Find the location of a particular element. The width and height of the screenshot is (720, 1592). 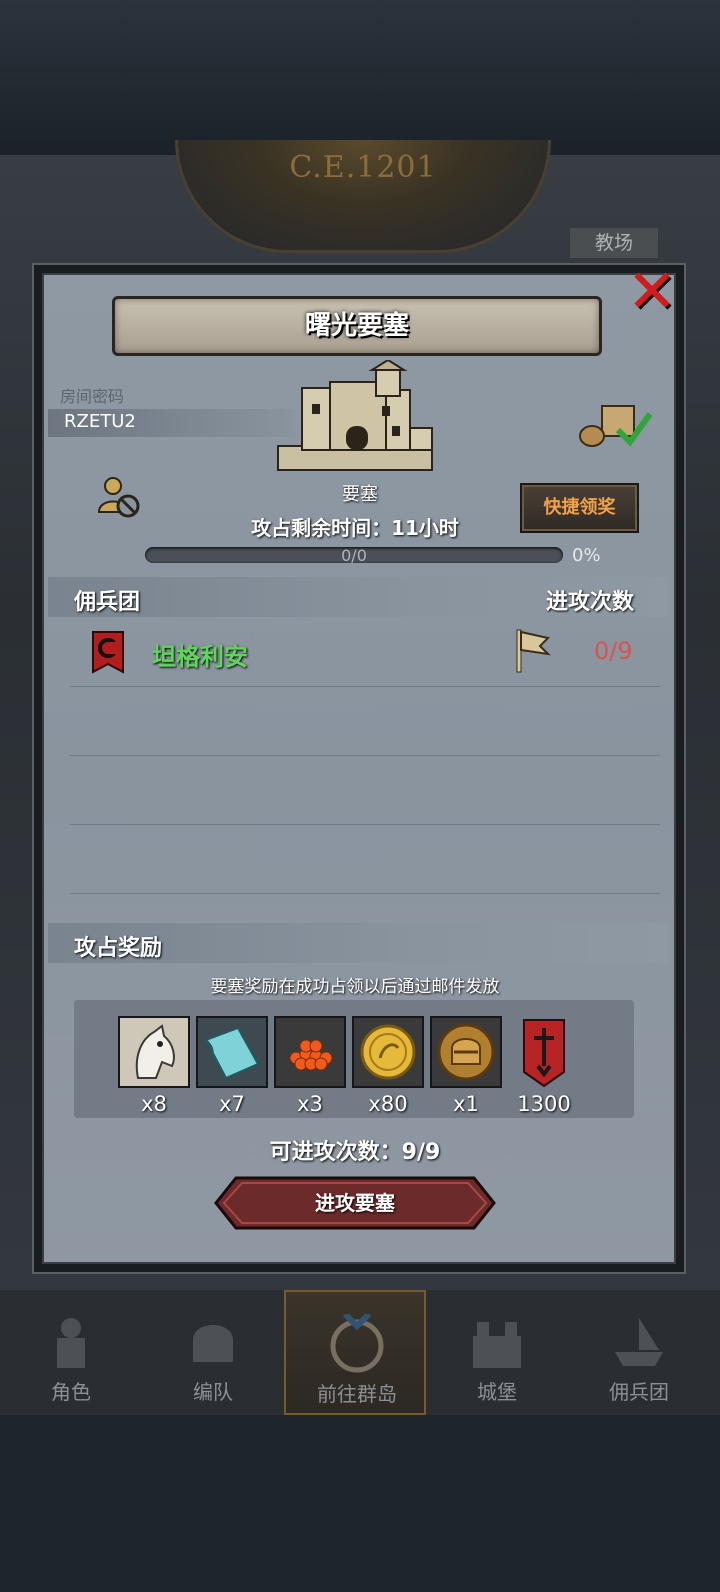

reward-qty: 1300 is located at coordinates (544, 1104).